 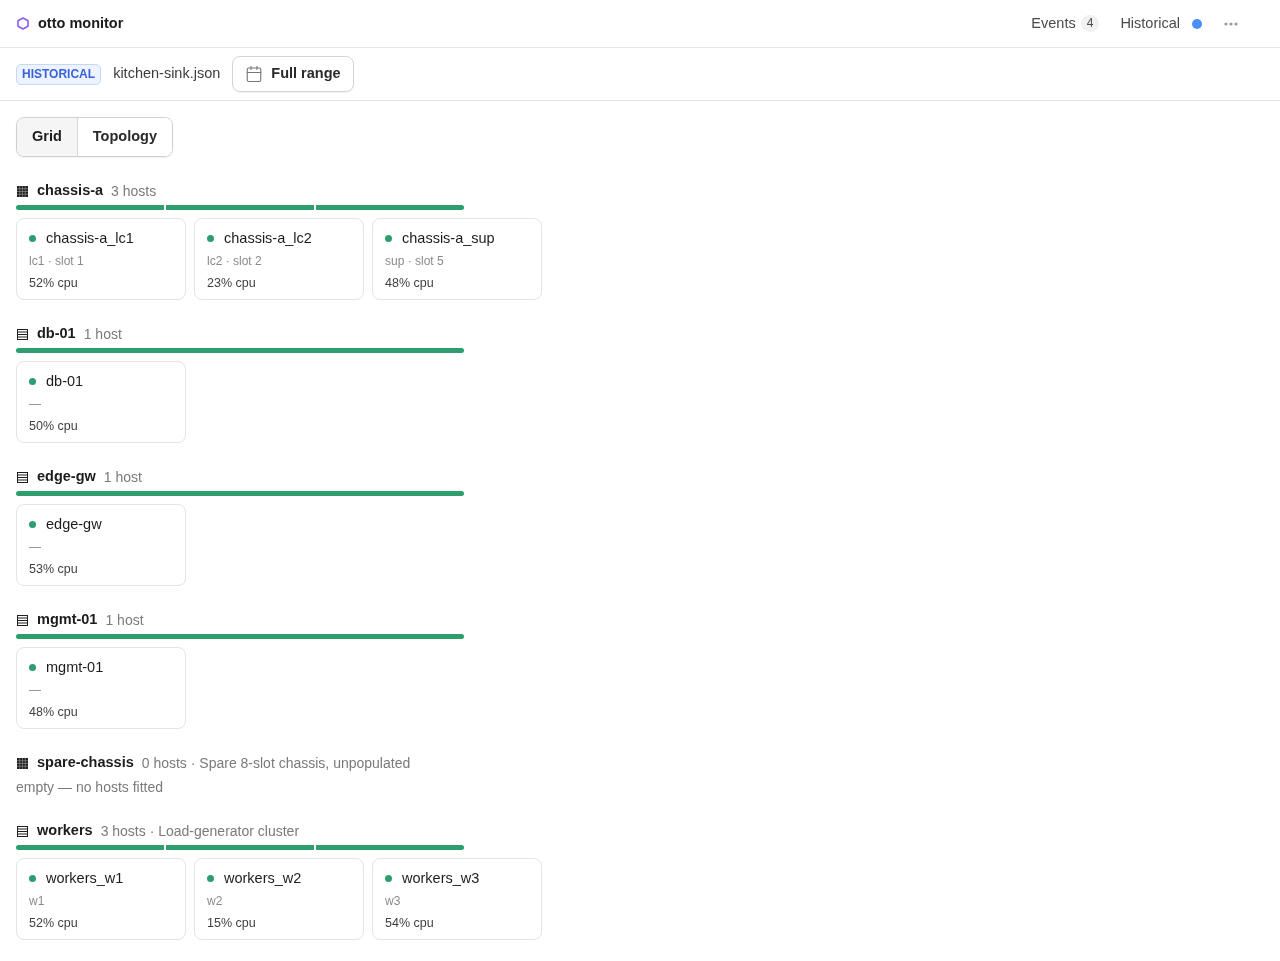 What do you see at coordinates (441, 878) in the screenshot?
I see `host-name: workers_w3` at bounding box center [441, 878].